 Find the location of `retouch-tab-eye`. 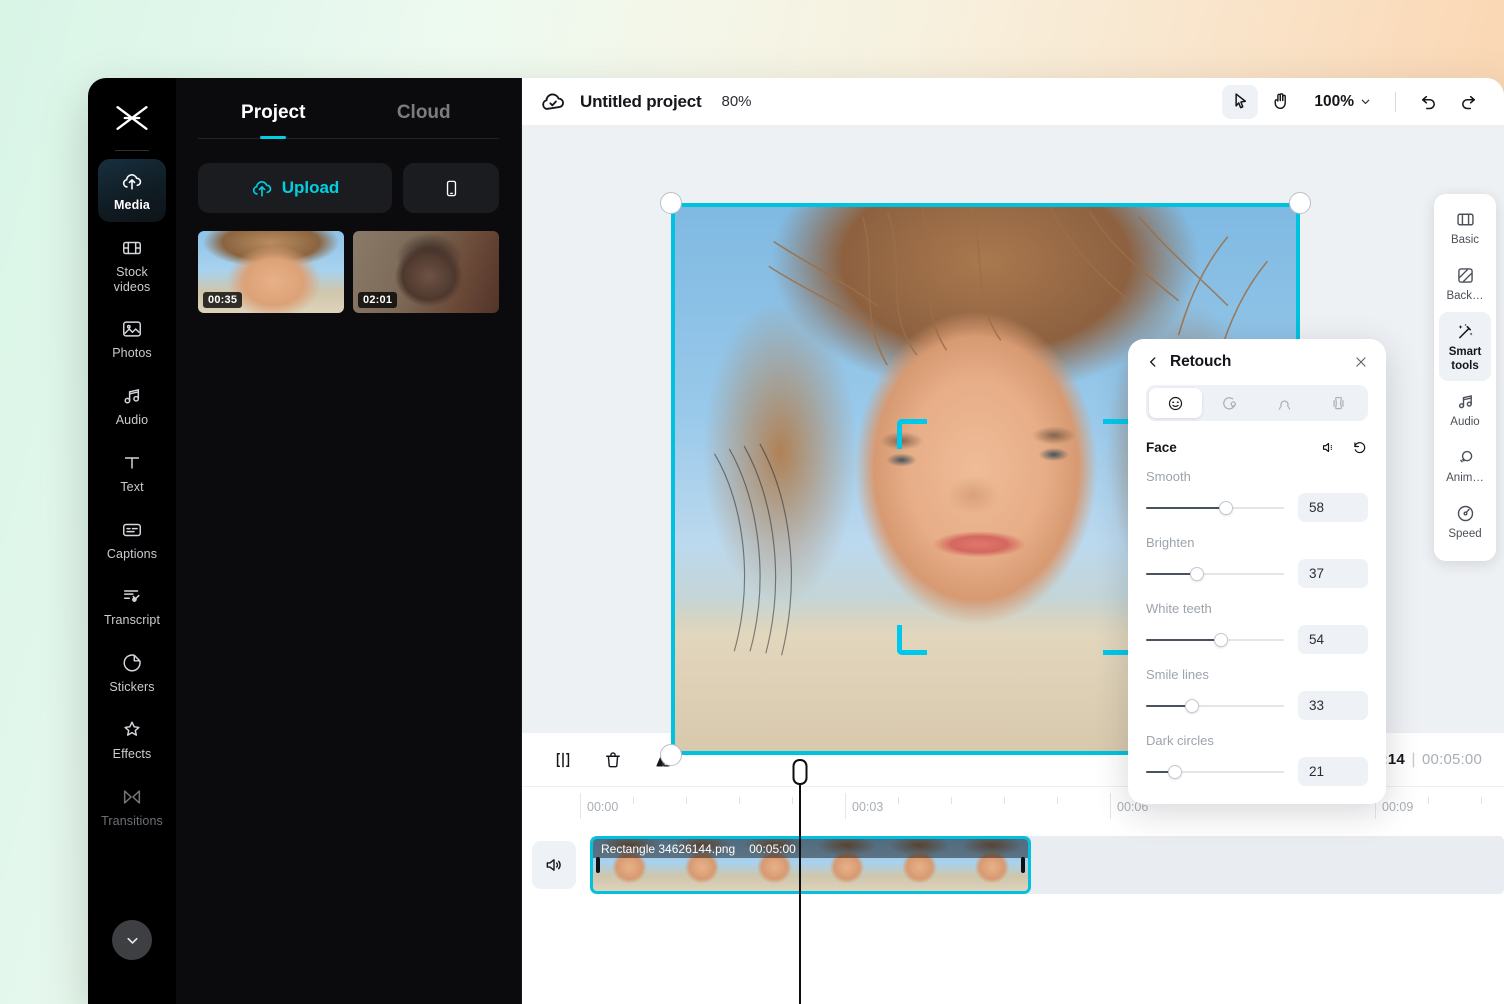

retouch-tab-eye is located at coordinates (1230, 403).